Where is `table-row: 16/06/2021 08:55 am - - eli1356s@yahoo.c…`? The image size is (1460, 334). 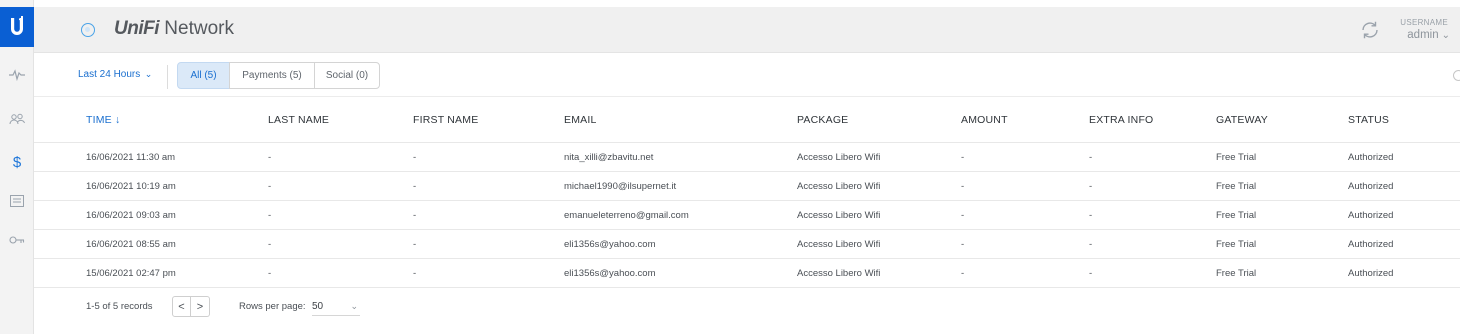
table-row: 16/06/2021 08:55 am - - eli1356s@yahoo.c… is located at coordinates (747, 244).